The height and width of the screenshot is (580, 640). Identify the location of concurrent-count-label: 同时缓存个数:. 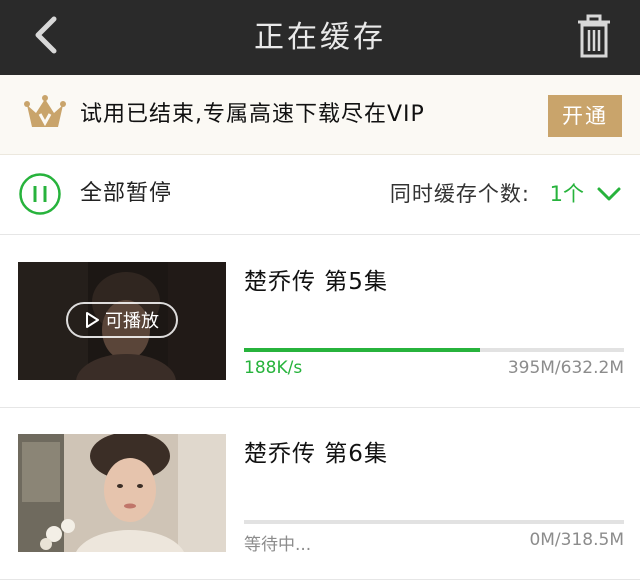
(459, 194).